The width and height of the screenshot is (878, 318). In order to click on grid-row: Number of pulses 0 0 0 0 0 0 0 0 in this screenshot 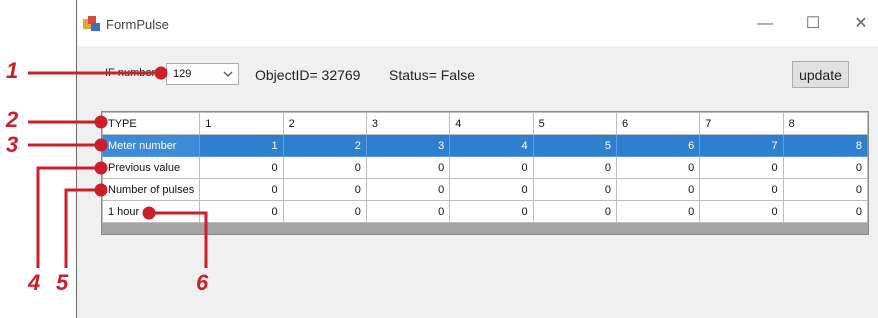, I will do `click(485, 189)`.